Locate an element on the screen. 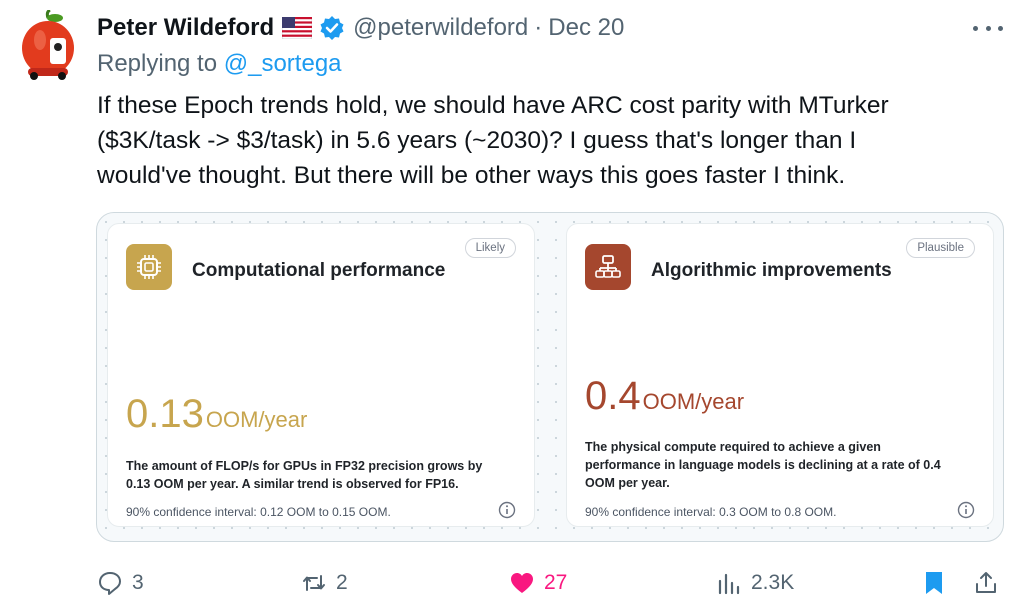  replying-to: Replying to @_sortega is located at coordinates (219, 64).